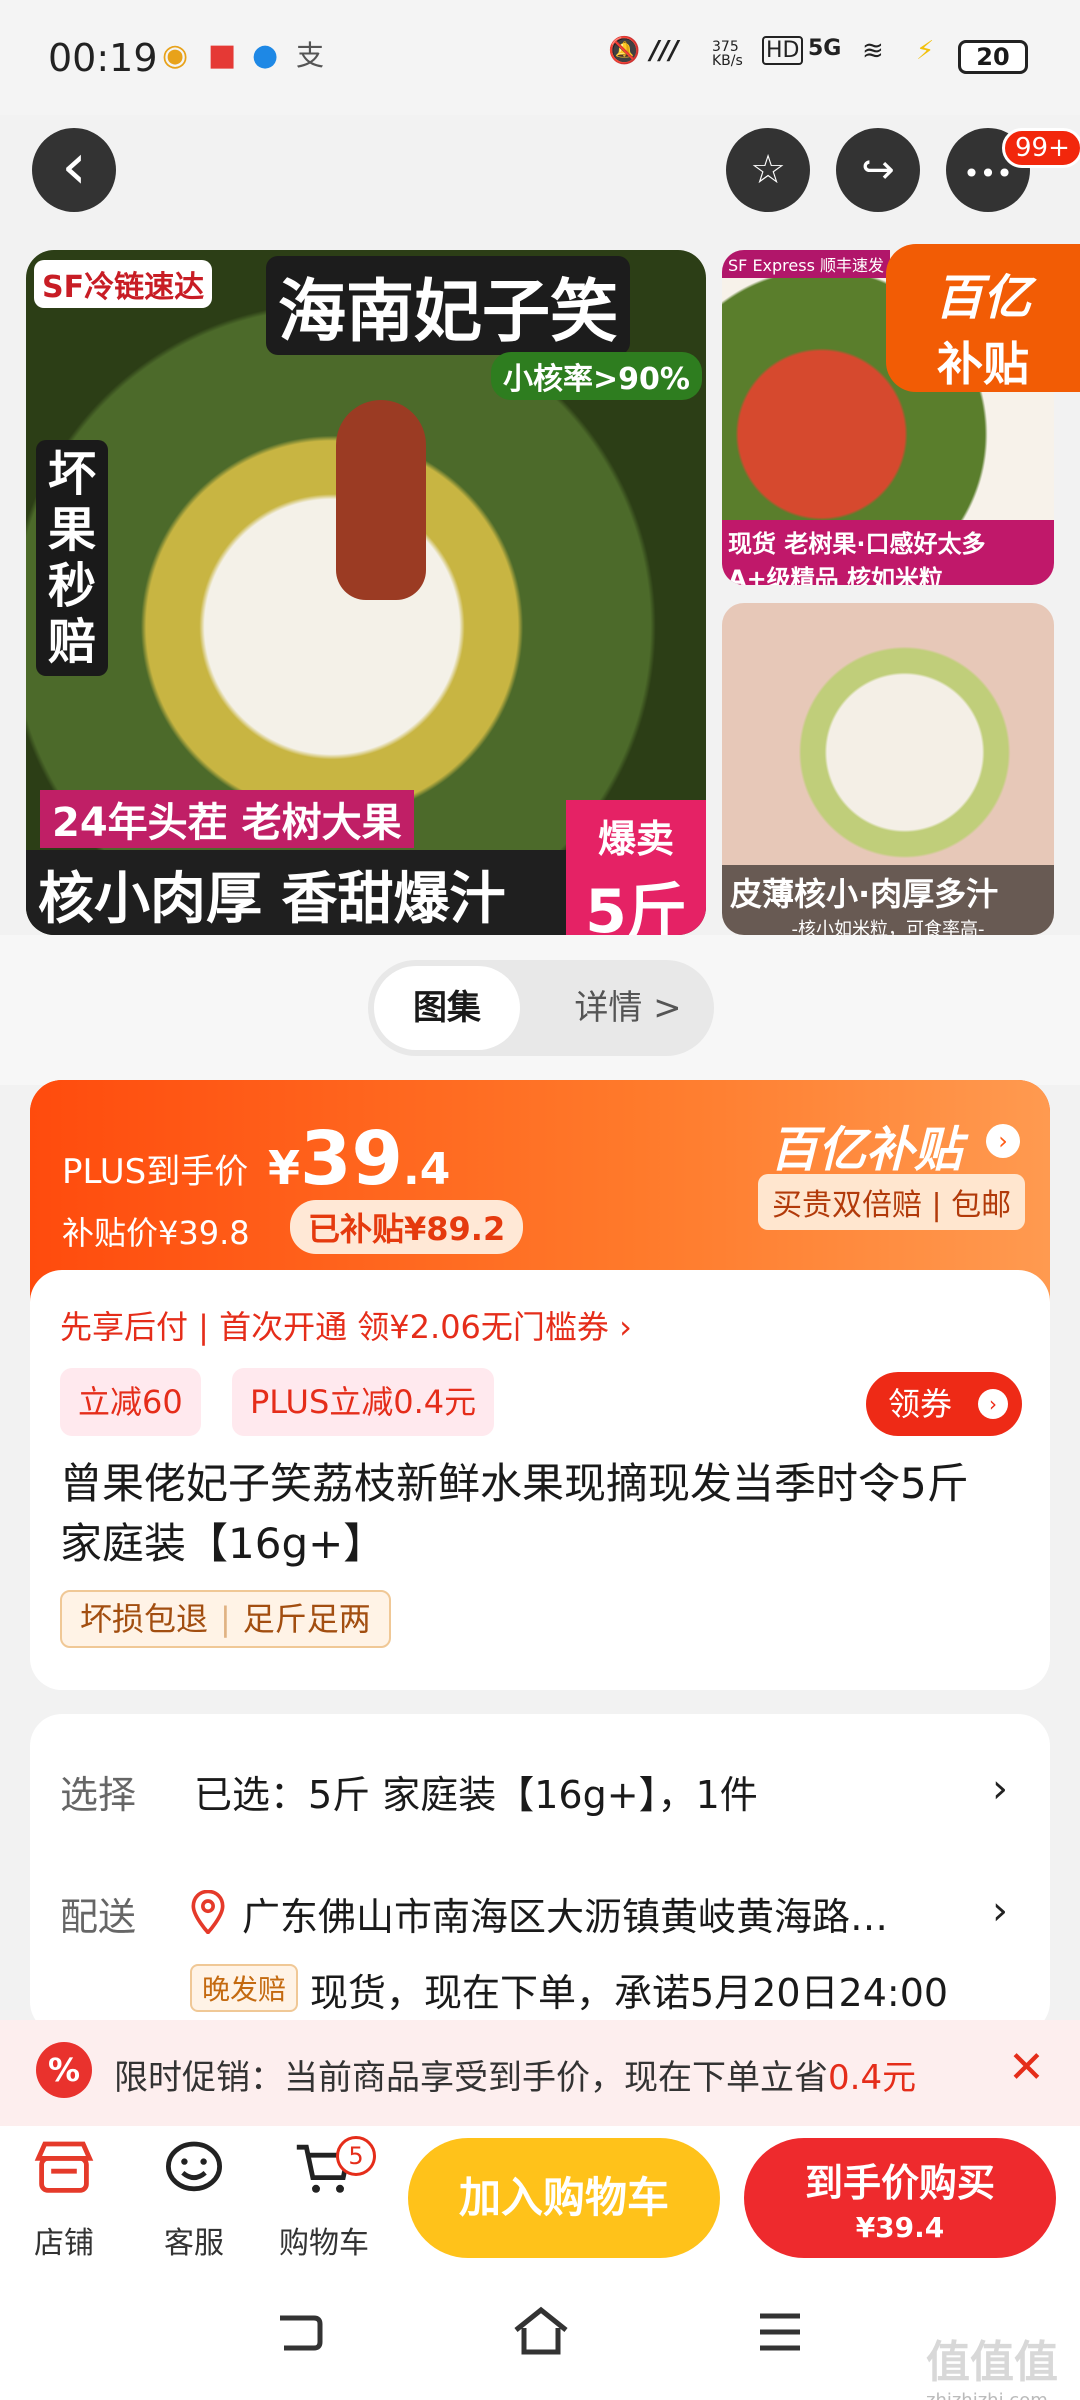 The image size is (1080, 2400). What do you see at coordinates (783, 50) in the screenshot?
I see `hd-icon: HD` at bounding box center [783, 50].